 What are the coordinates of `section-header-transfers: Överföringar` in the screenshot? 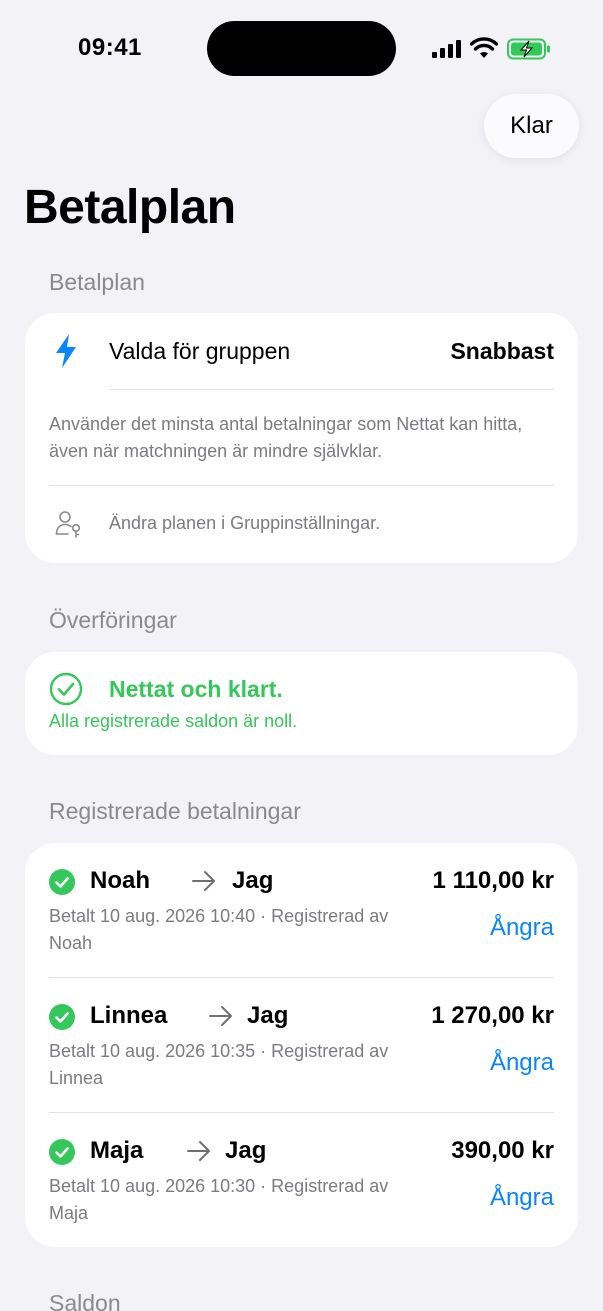 It's located at (113, 620).